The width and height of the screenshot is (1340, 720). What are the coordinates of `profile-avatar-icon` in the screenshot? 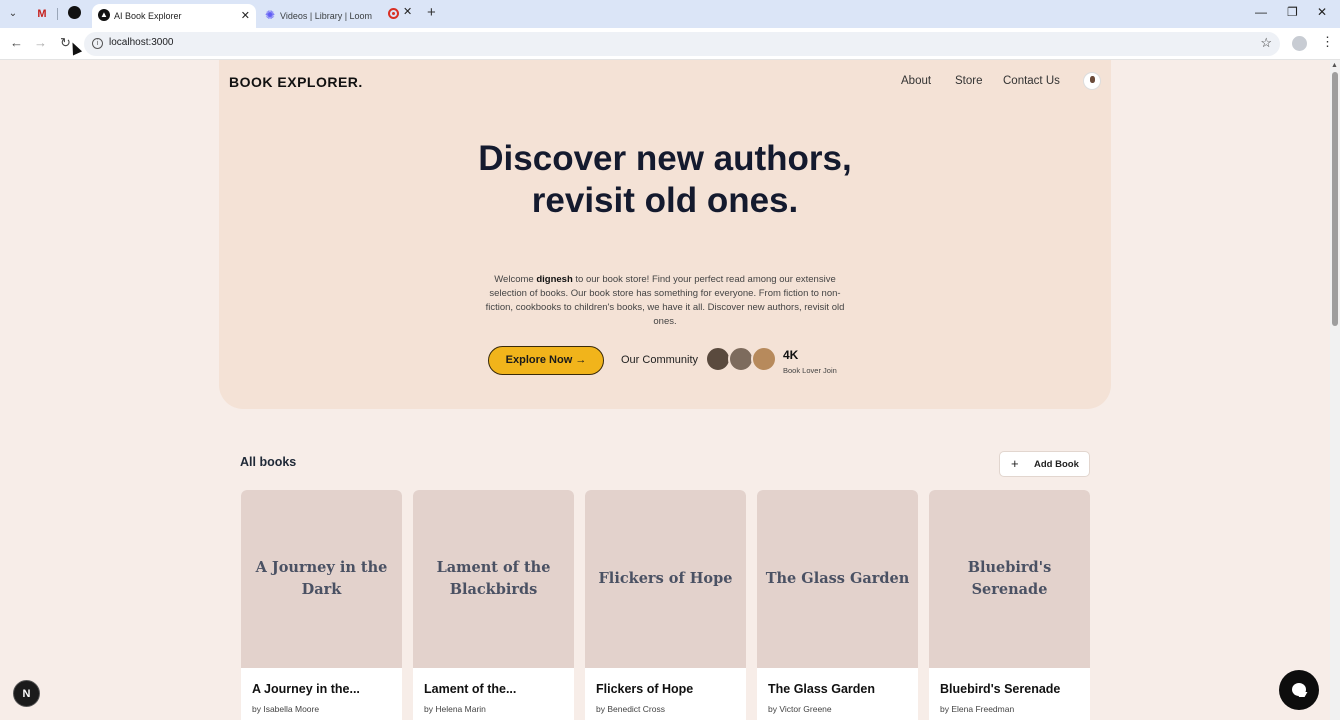 It's located at (1299, 43).